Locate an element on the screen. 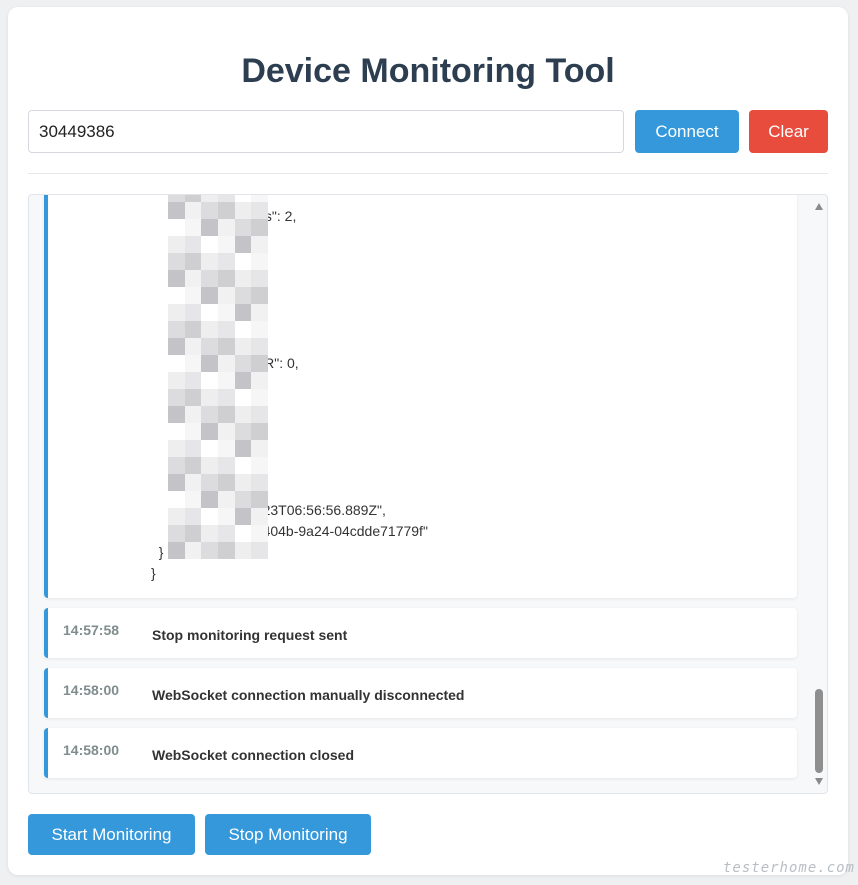 This screenshot has width=858, height=885. scroll-down-arrow-icon is located at coordinates (819, 781).